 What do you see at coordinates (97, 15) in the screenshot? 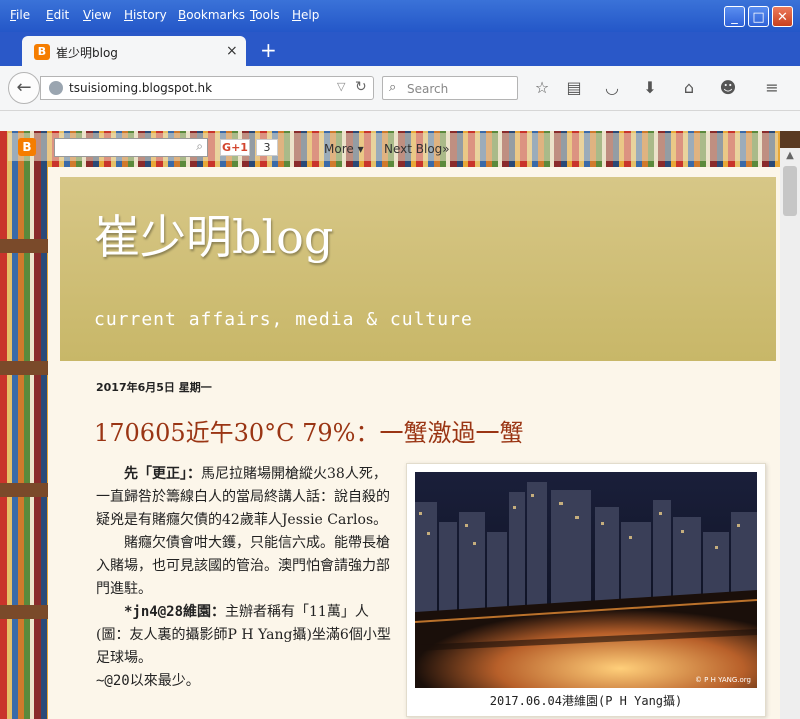
I see `menu-view: View` at bounding box center [97, 15].